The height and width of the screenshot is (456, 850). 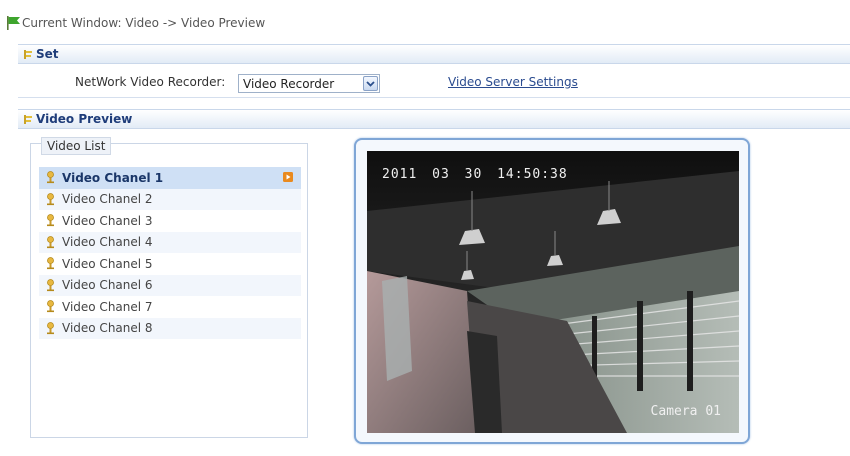 What do you see at coordinates (113, 177) in the screenshot?
I see `video-channel-label: Video Chanel 1` at bounding box center [113, 177].